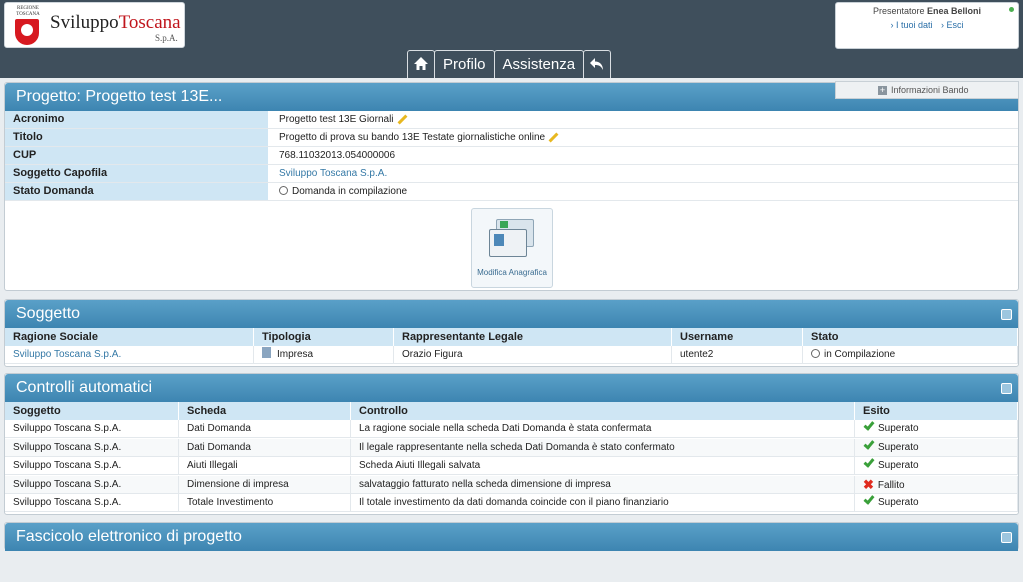 The image size is (1023, 582). What do you see at coordinates (511, 388) in the screenshot?
I see `controlli-panel-title: Controlli automatici` at bounding box center [511, 388].